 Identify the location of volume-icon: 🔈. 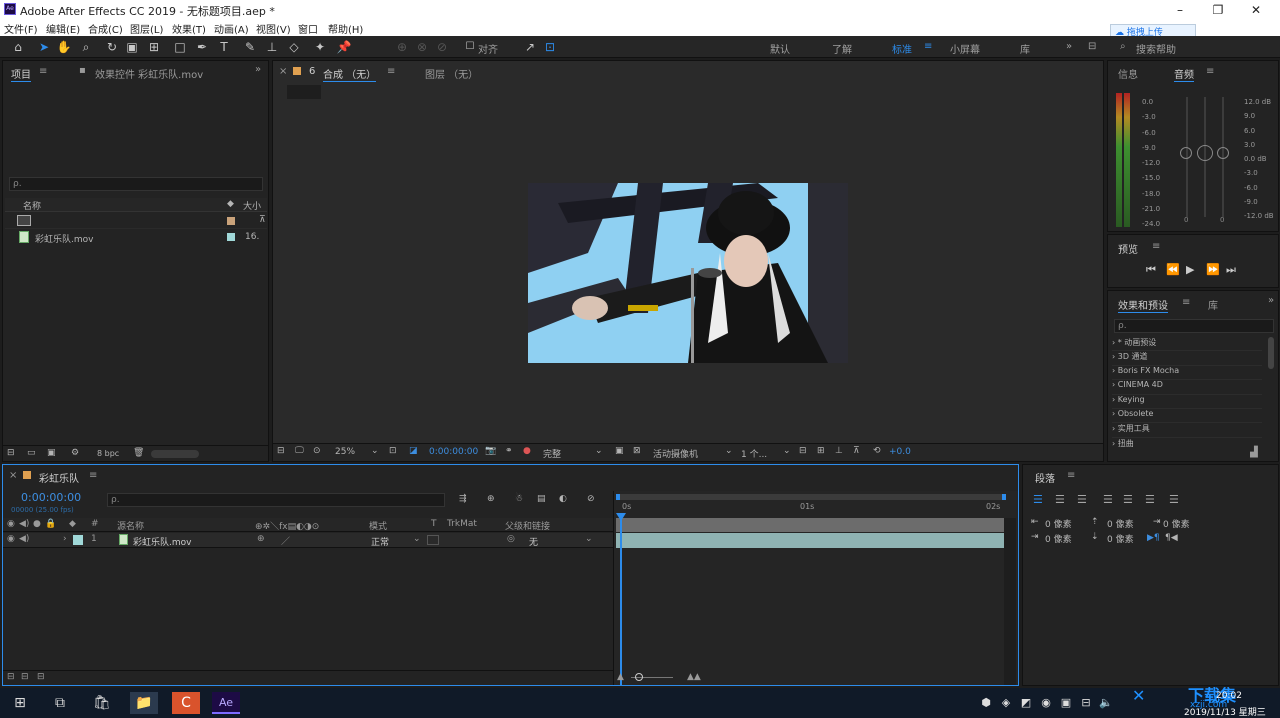
(1106, 703).